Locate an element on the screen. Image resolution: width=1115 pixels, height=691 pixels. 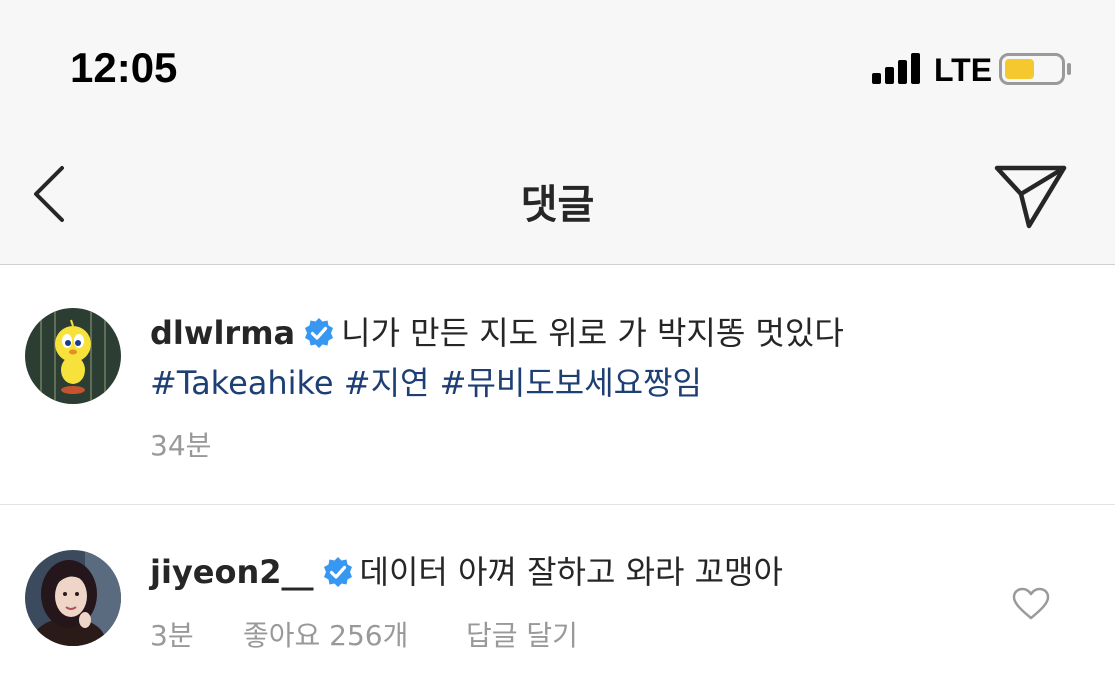
comment-text: 니가 만든 지도 위로 가 박지똥 멋있다 is located at coordinates (592, 333).